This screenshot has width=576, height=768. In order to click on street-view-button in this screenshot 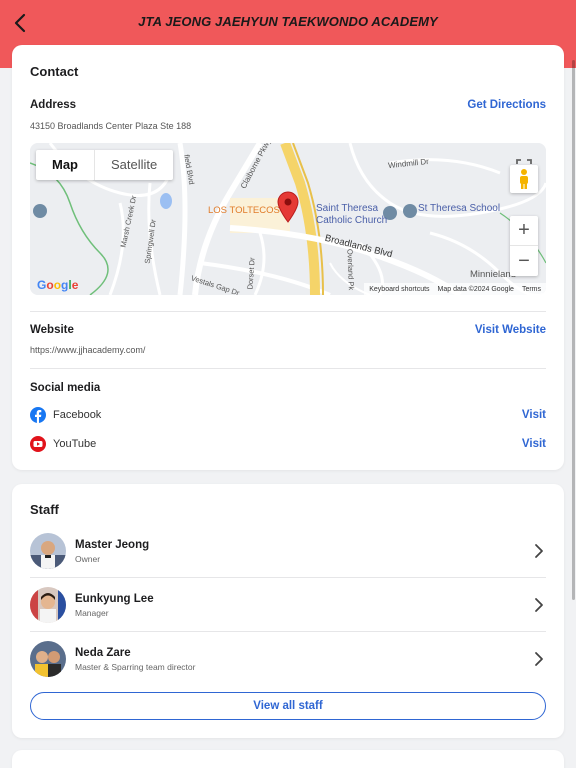, I will do `click(524, 179)`.